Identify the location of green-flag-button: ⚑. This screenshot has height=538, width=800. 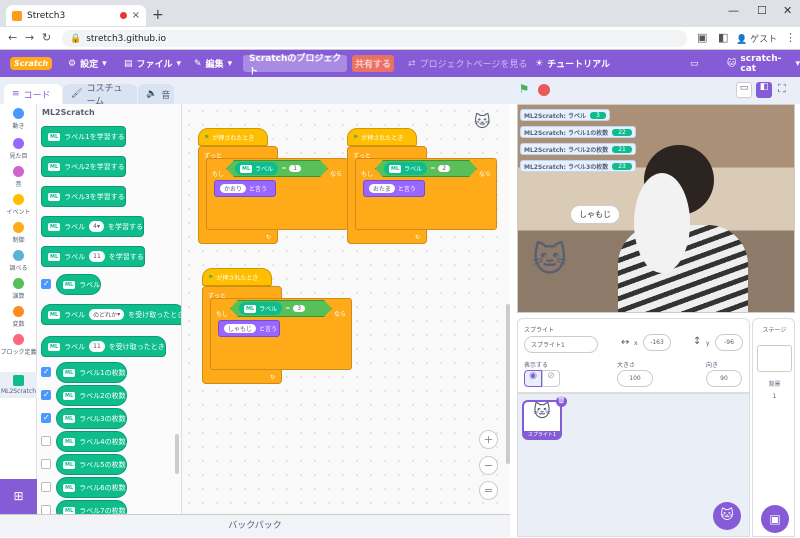
(524, 90).